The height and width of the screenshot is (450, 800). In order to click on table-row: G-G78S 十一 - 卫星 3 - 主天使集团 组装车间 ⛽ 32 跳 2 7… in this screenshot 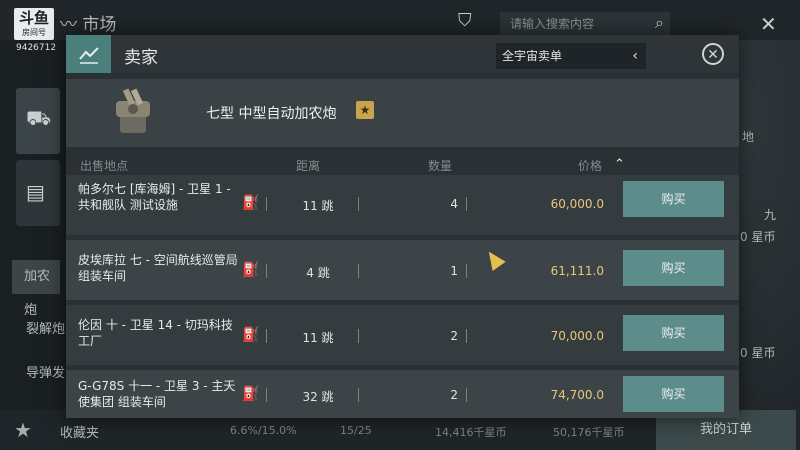, I will do `click(402, 394)`.